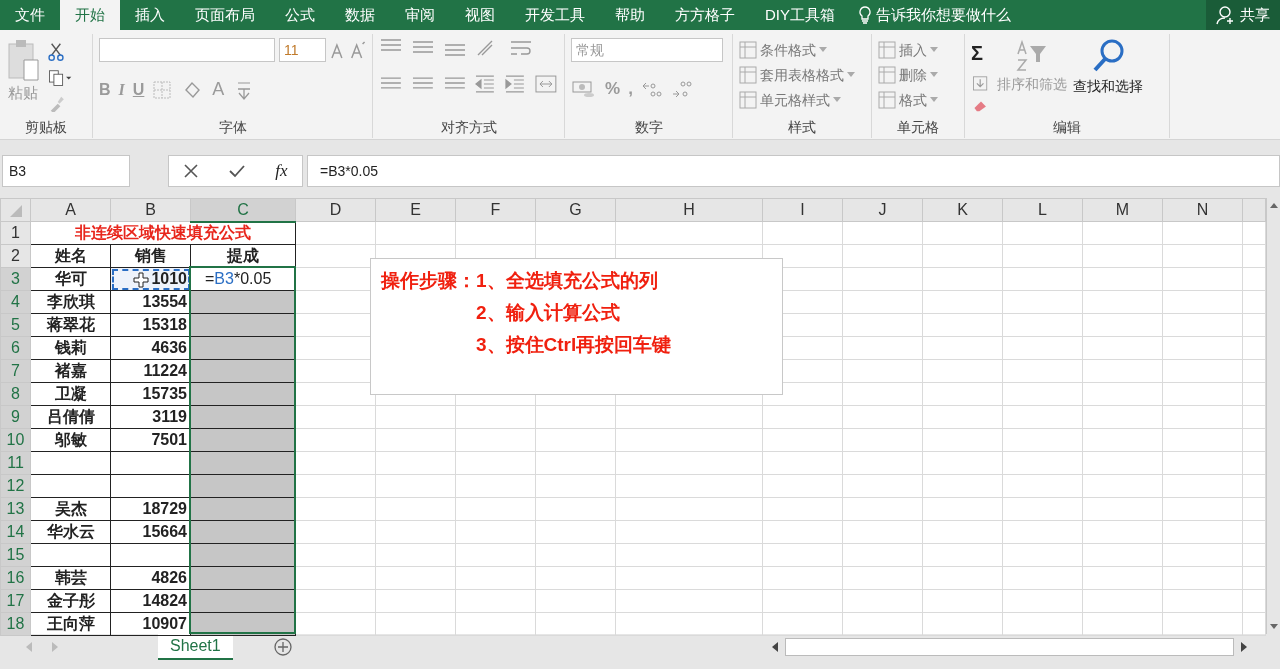 This screenshot has width=1280, height=669. Describe the element at coordinates (584, 88) in the screenshot. I see `currency-icon` at that location.